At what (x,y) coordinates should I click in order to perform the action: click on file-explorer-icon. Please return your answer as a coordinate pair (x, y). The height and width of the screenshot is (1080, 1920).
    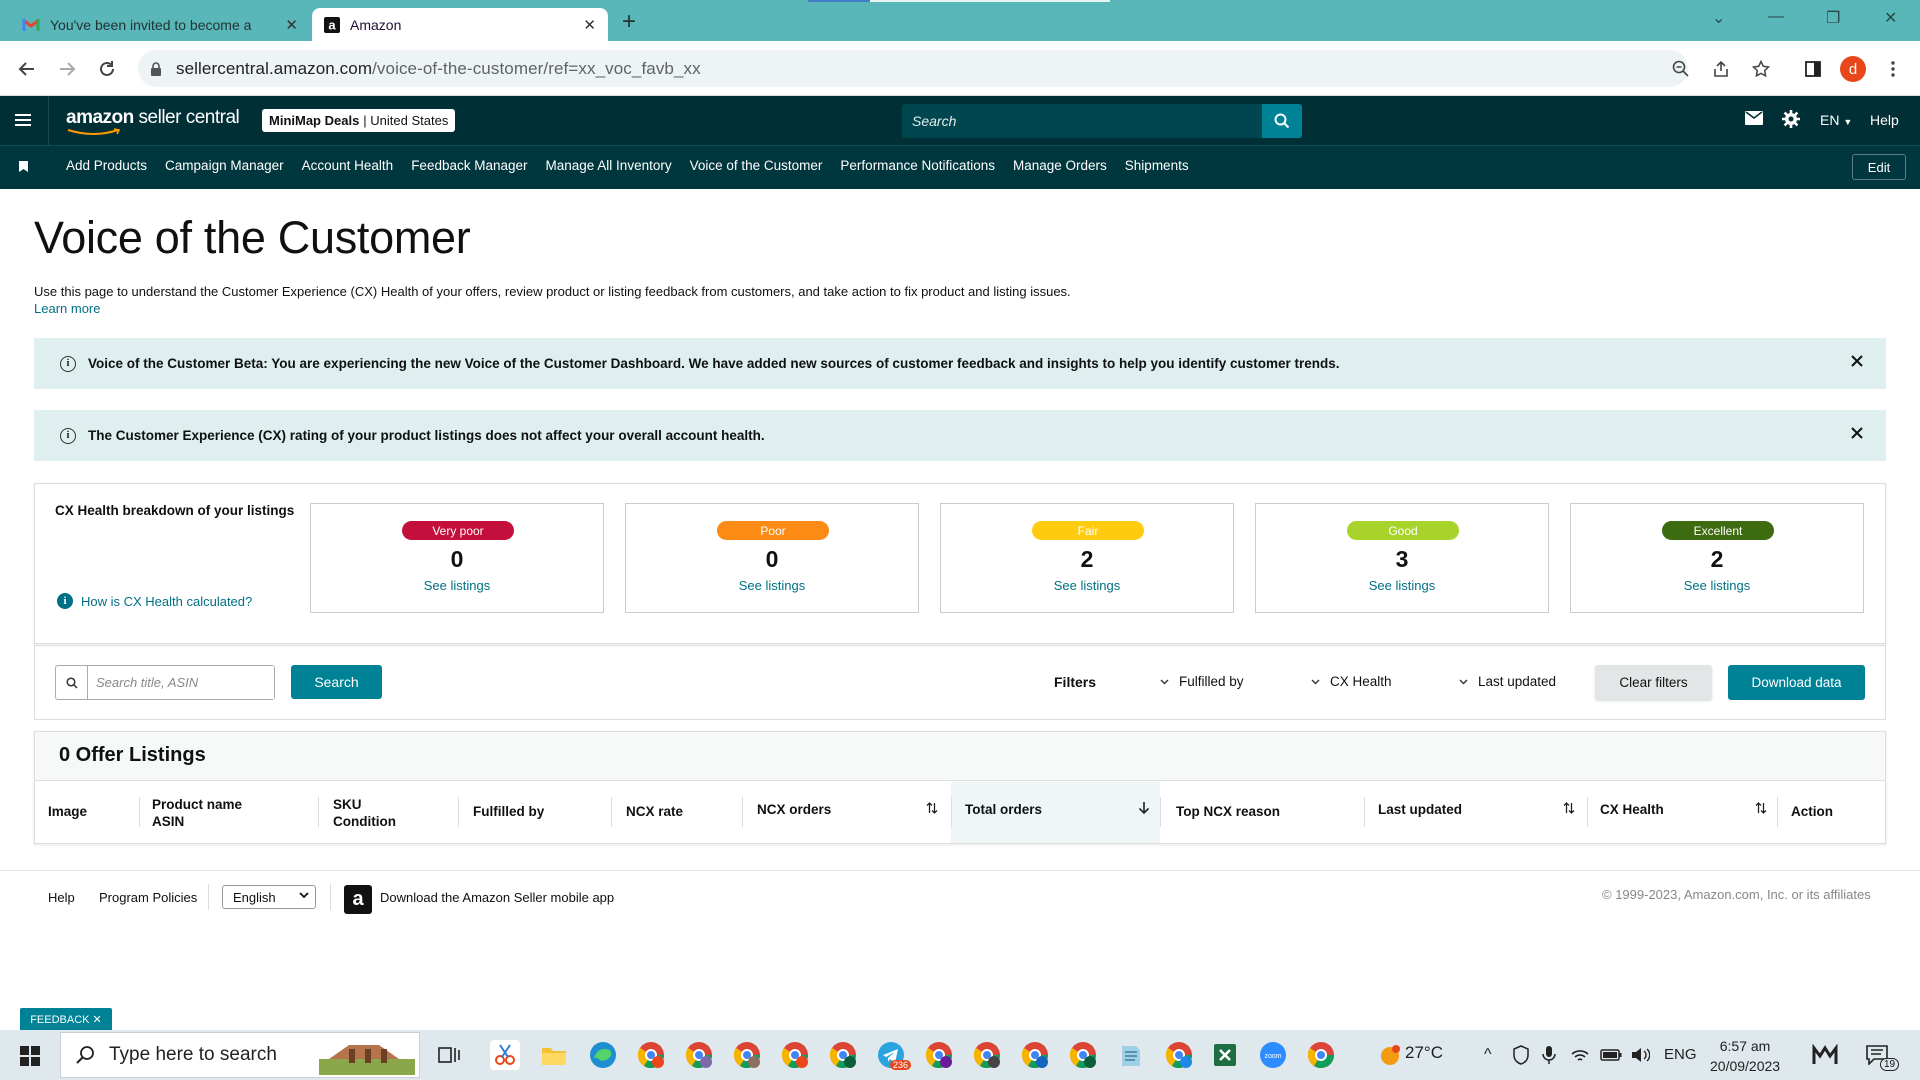
    Looking at the image, I should click on (554, 1055).